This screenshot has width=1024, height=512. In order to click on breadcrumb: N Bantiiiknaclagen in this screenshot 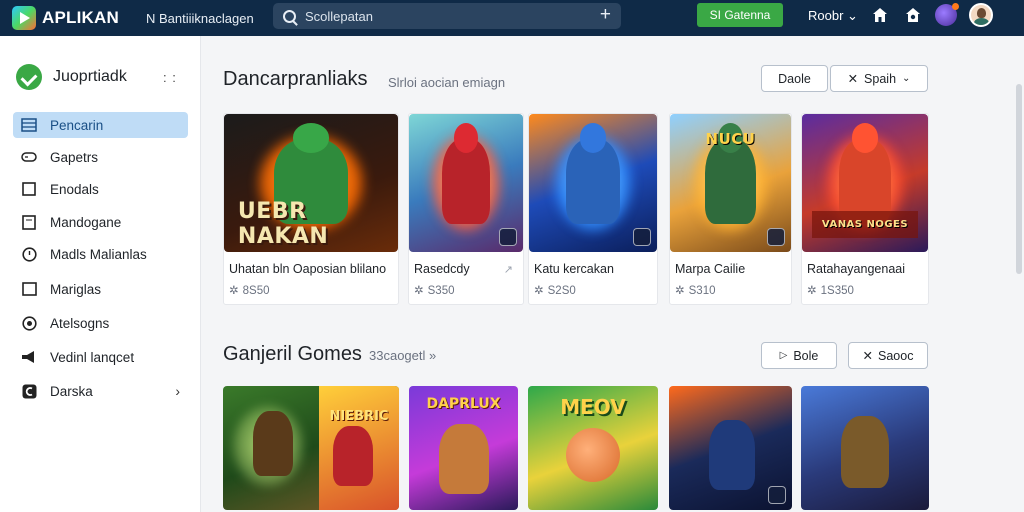, I will do `click(206, 18)`.